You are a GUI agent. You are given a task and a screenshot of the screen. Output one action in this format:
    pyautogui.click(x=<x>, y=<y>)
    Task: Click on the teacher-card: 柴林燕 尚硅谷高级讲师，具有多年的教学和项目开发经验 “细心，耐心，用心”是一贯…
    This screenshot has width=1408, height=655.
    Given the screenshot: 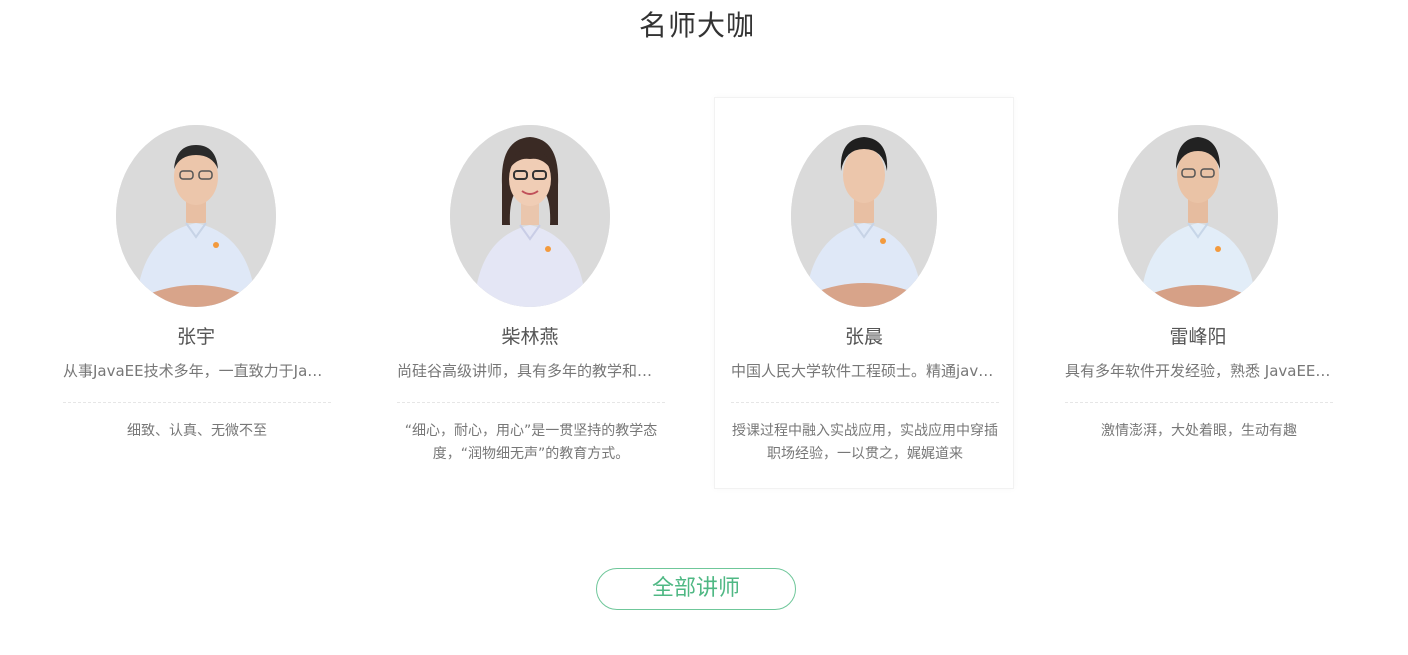 What is the action you would take?
    pyautogui.click(x=530, y=293)
    